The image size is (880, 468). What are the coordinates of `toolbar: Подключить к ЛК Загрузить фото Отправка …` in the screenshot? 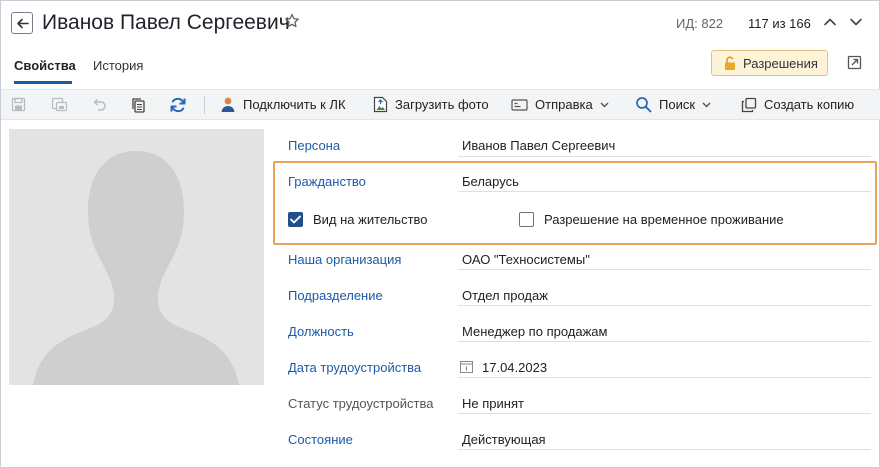 It's located at (440, 104).